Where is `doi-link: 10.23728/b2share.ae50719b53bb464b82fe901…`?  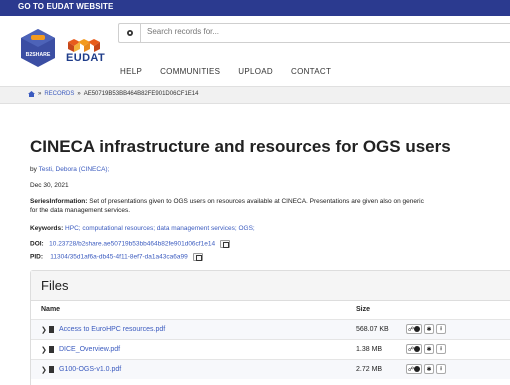
doi-link: 10.23728/b2share.ae50719b53bb464b82fe901… is located at coordinates (132, 244).